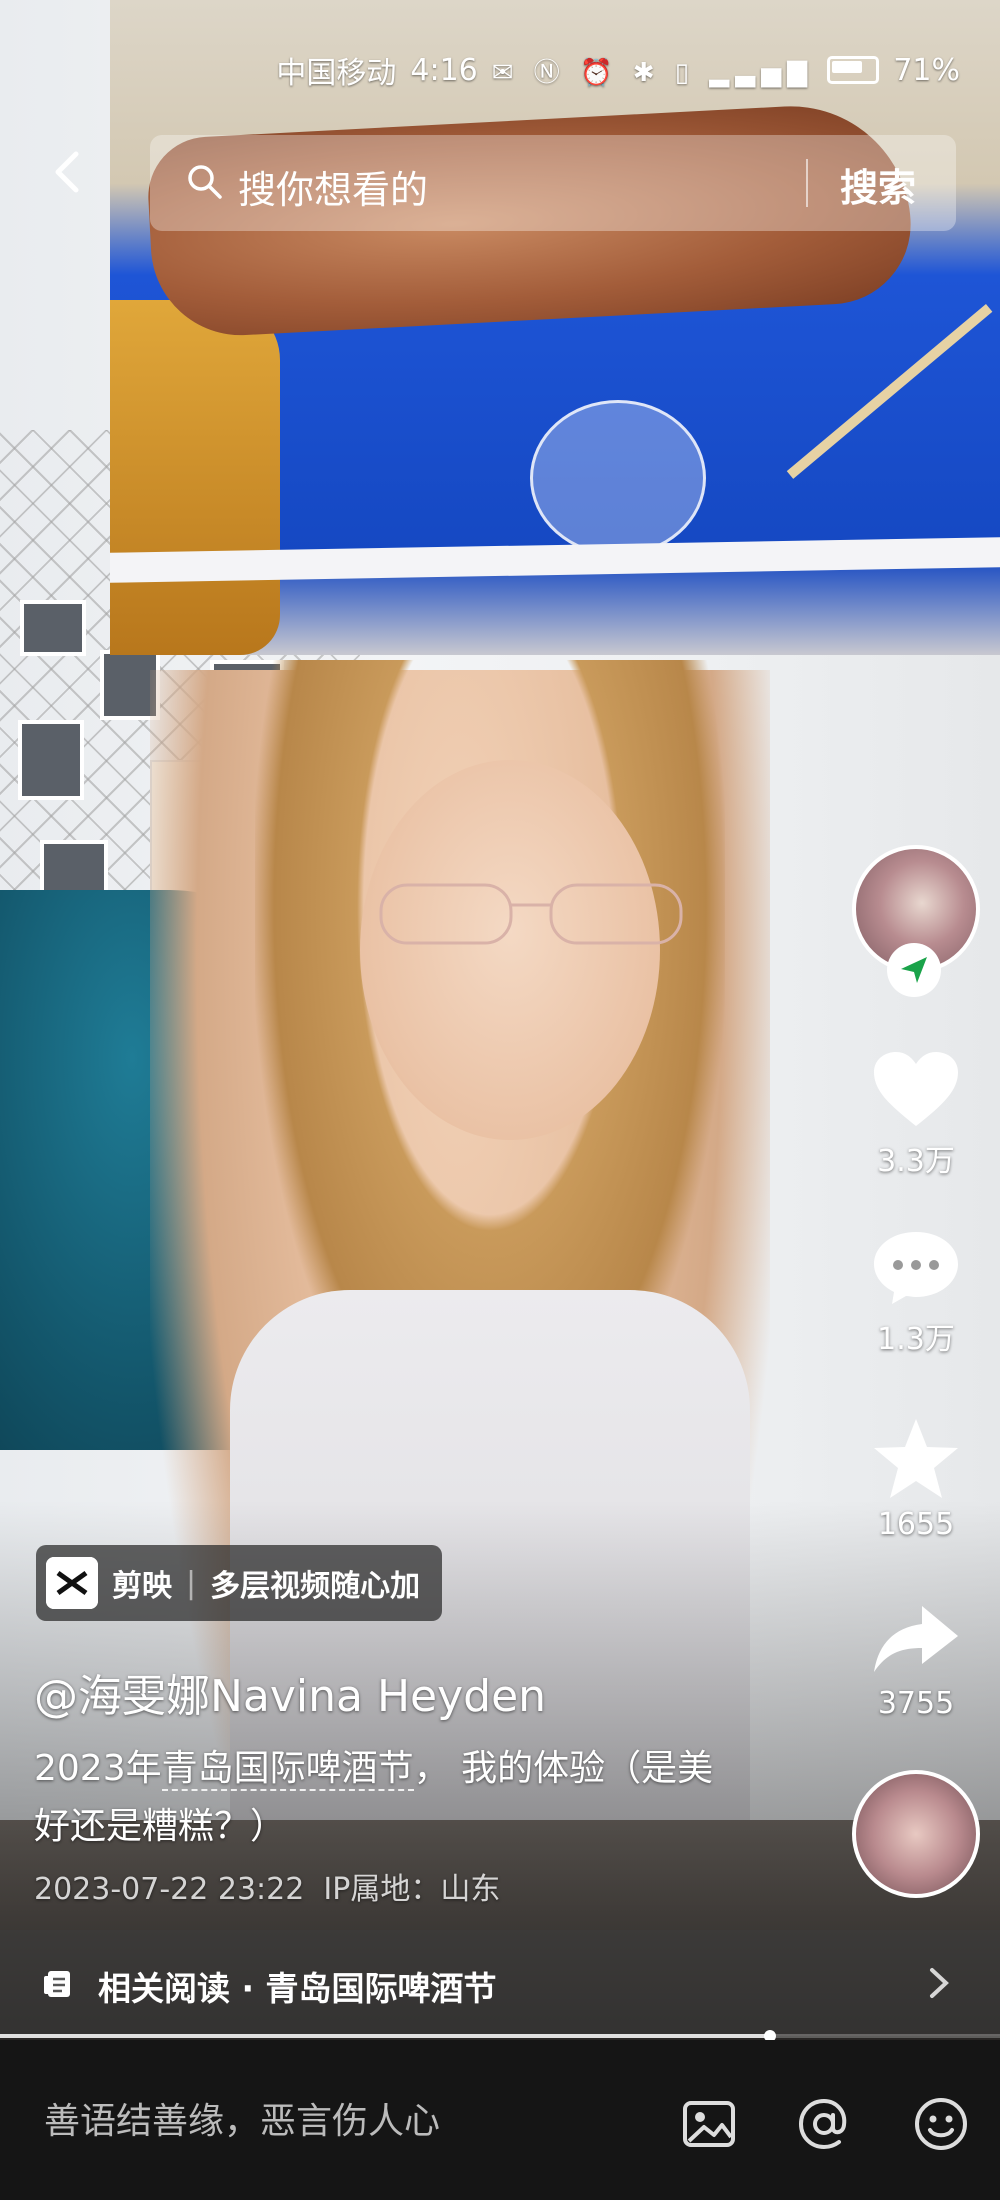 The height and width of the screenshot is (2200, 1000). I want to click on like-count: 3.3万, so click(916, 1161).